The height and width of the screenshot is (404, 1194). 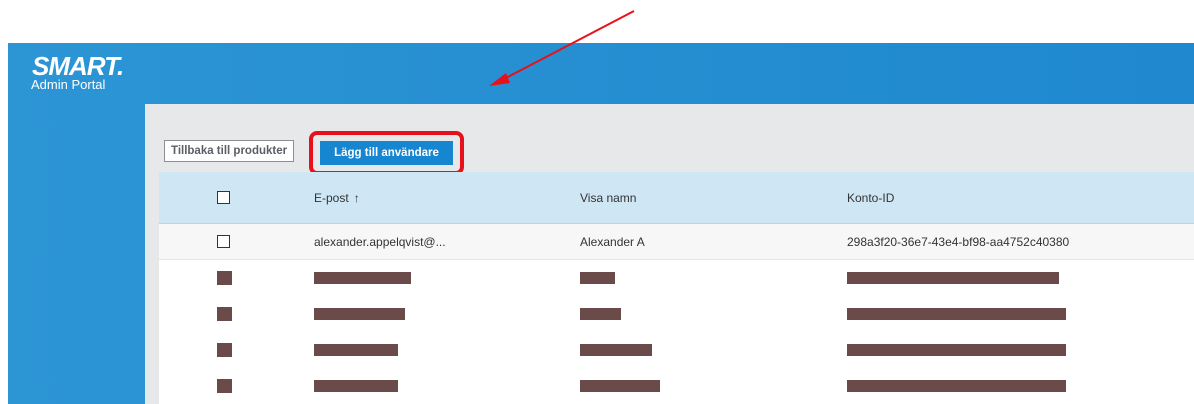 What do you see at coordinates (356, 197) in the screenshot?
I see `sort-ascending-icon: ↑` at bounding box center [356, 197].